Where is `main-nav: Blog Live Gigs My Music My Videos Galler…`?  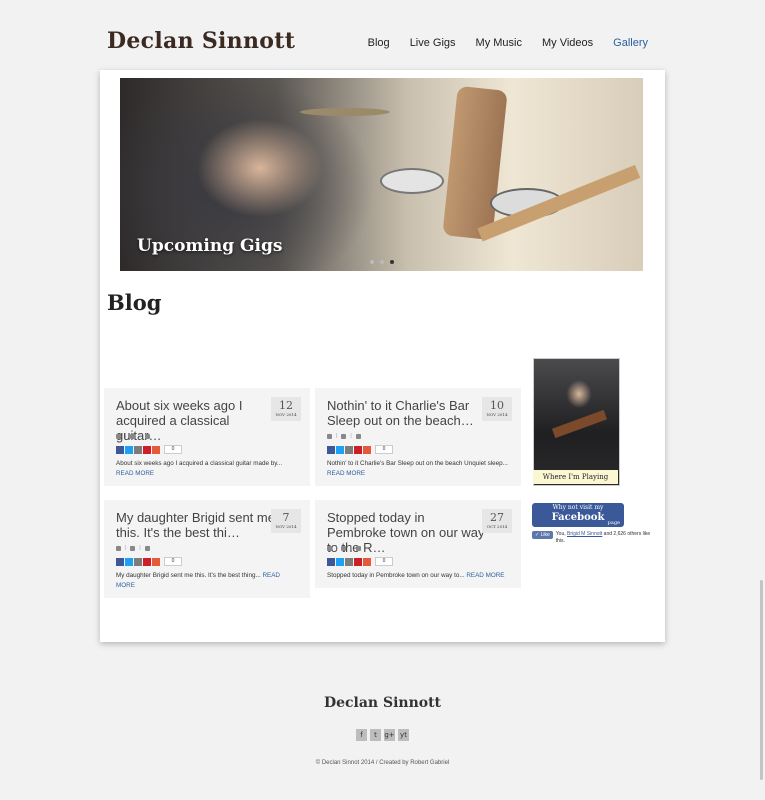 main-nav: Blog Live Gigs My Music My Videos Galler… is located at coordinates (508, 43).